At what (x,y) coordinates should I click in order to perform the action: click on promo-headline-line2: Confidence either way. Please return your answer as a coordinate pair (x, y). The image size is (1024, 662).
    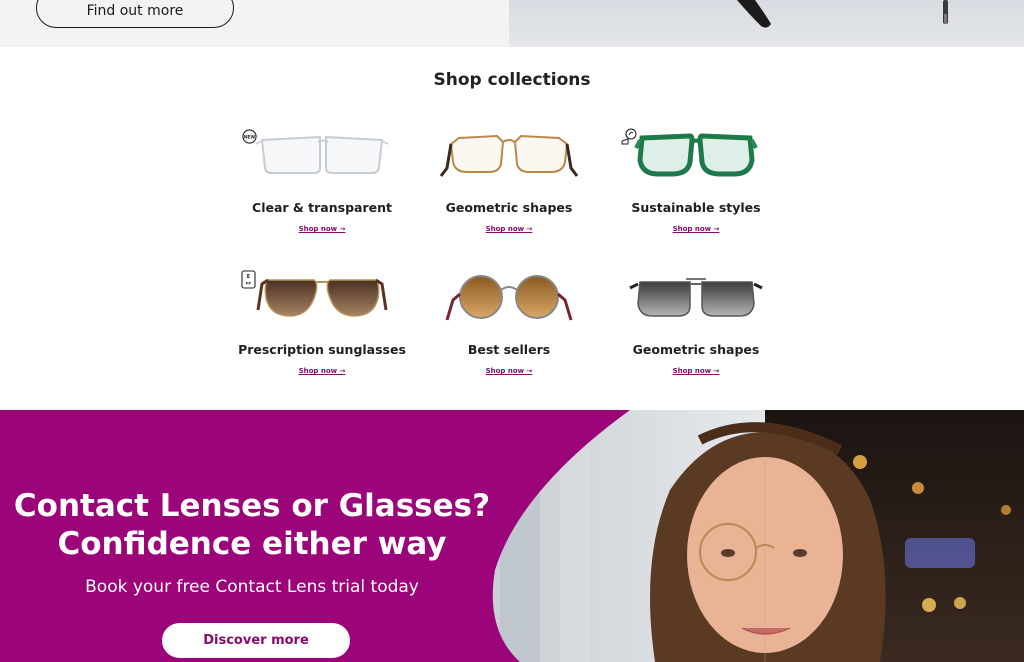
    Looking at the image, I should click on (252, 544).